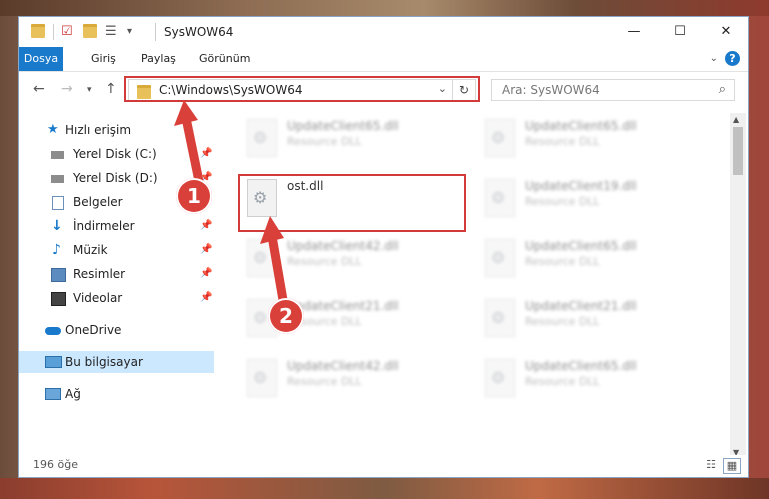 The width and height of the screenshot is (769, 499). I want to click on up-arrow-icon: ↑, so click(111, 89).